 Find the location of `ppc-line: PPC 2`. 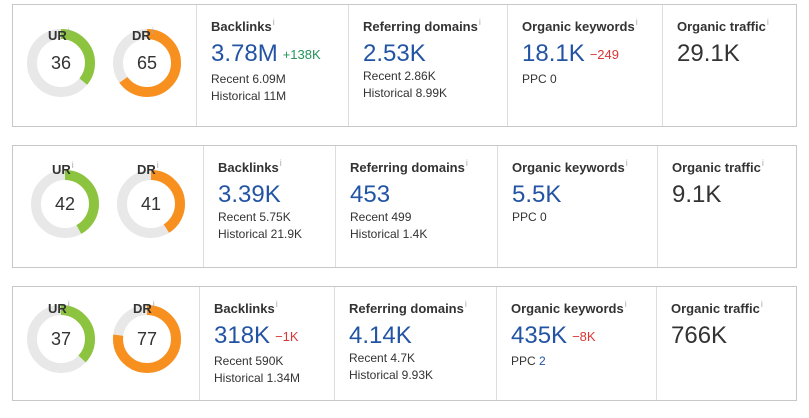

ppc-line: PPC 2 is located at coordinates (583, 361).